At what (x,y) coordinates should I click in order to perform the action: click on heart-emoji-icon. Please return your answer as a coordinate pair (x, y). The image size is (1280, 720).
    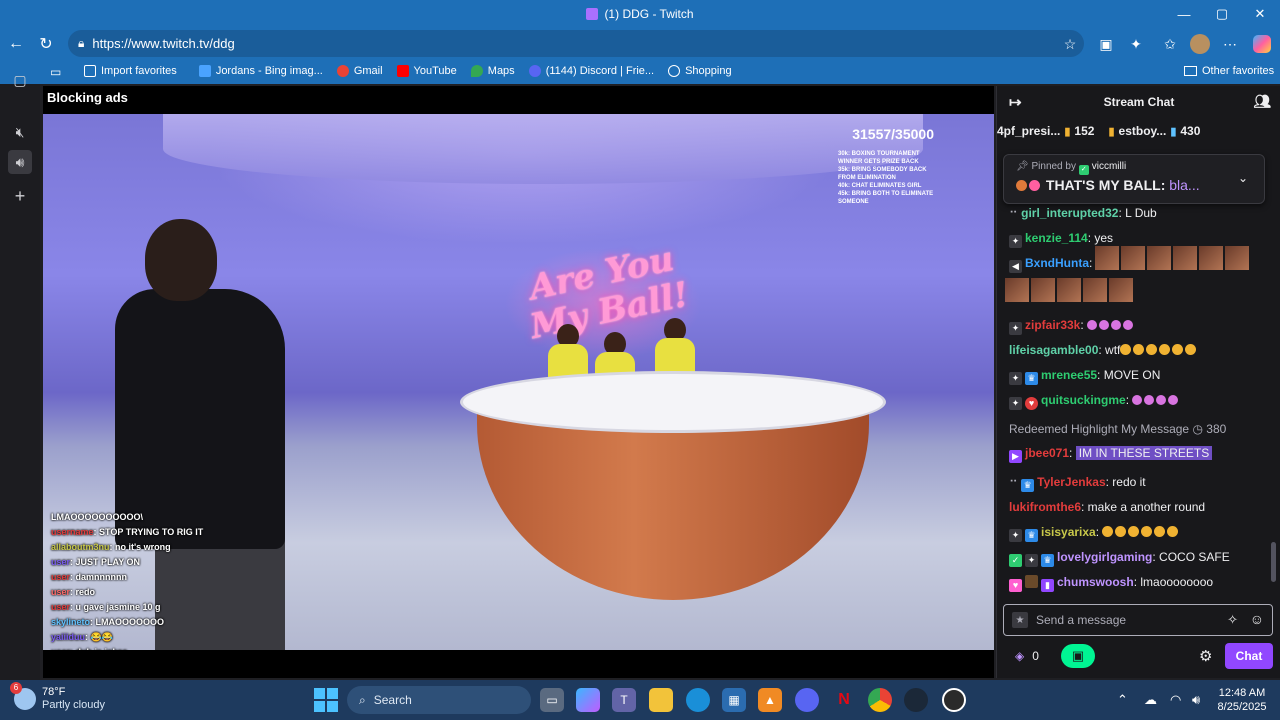
    Looking at the image, I should click on (1034, 185).